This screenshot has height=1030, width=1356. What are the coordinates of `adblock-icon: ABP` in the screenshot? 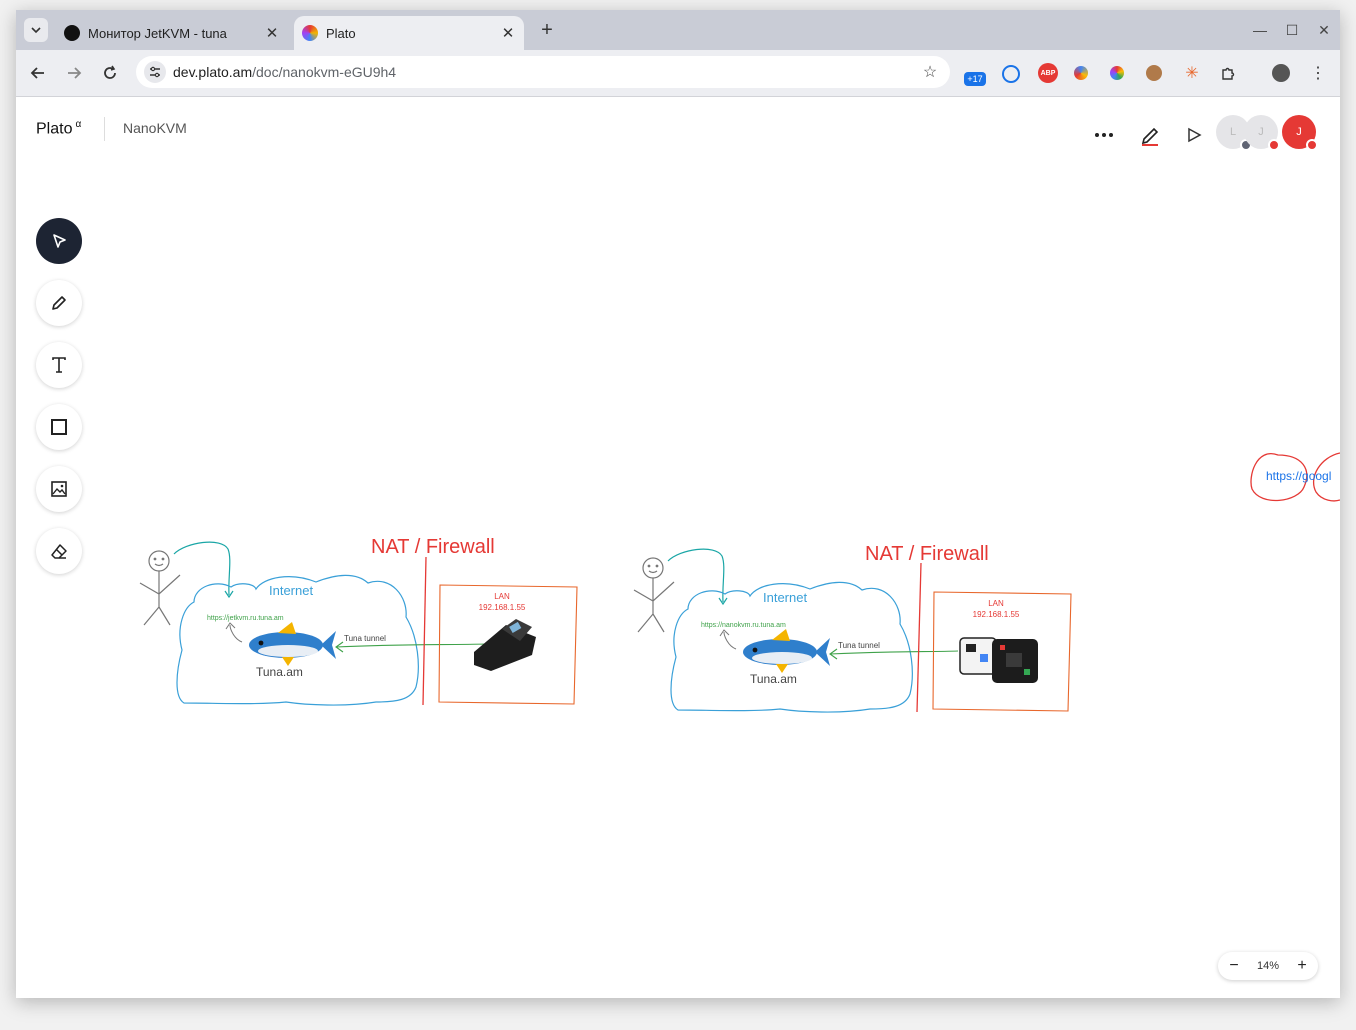 It's located at (1048, 73).